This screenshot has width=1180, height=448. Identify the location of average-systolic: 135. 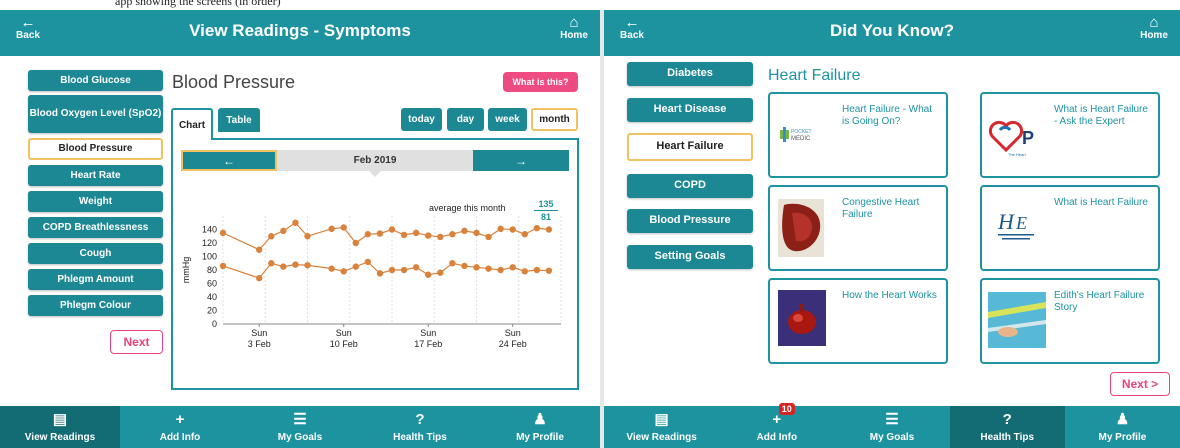
(546, 204).